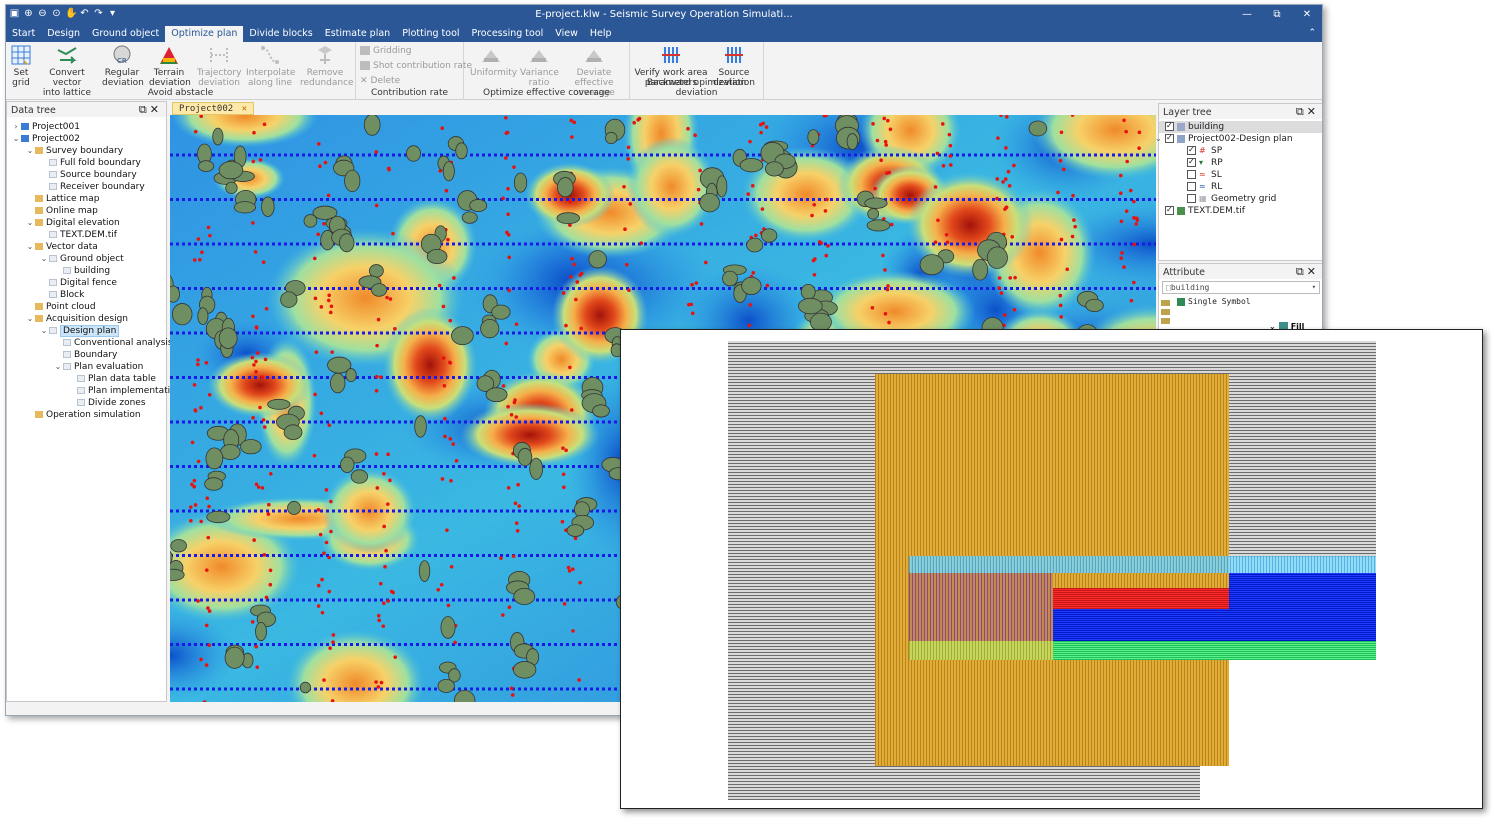 This screenshot has height=822, width=1496. What do you see at coordinates (86, 223) in the screenshot?
I see `tree-item: ⌄ Digital elevation` at bounding box center [86, 223].